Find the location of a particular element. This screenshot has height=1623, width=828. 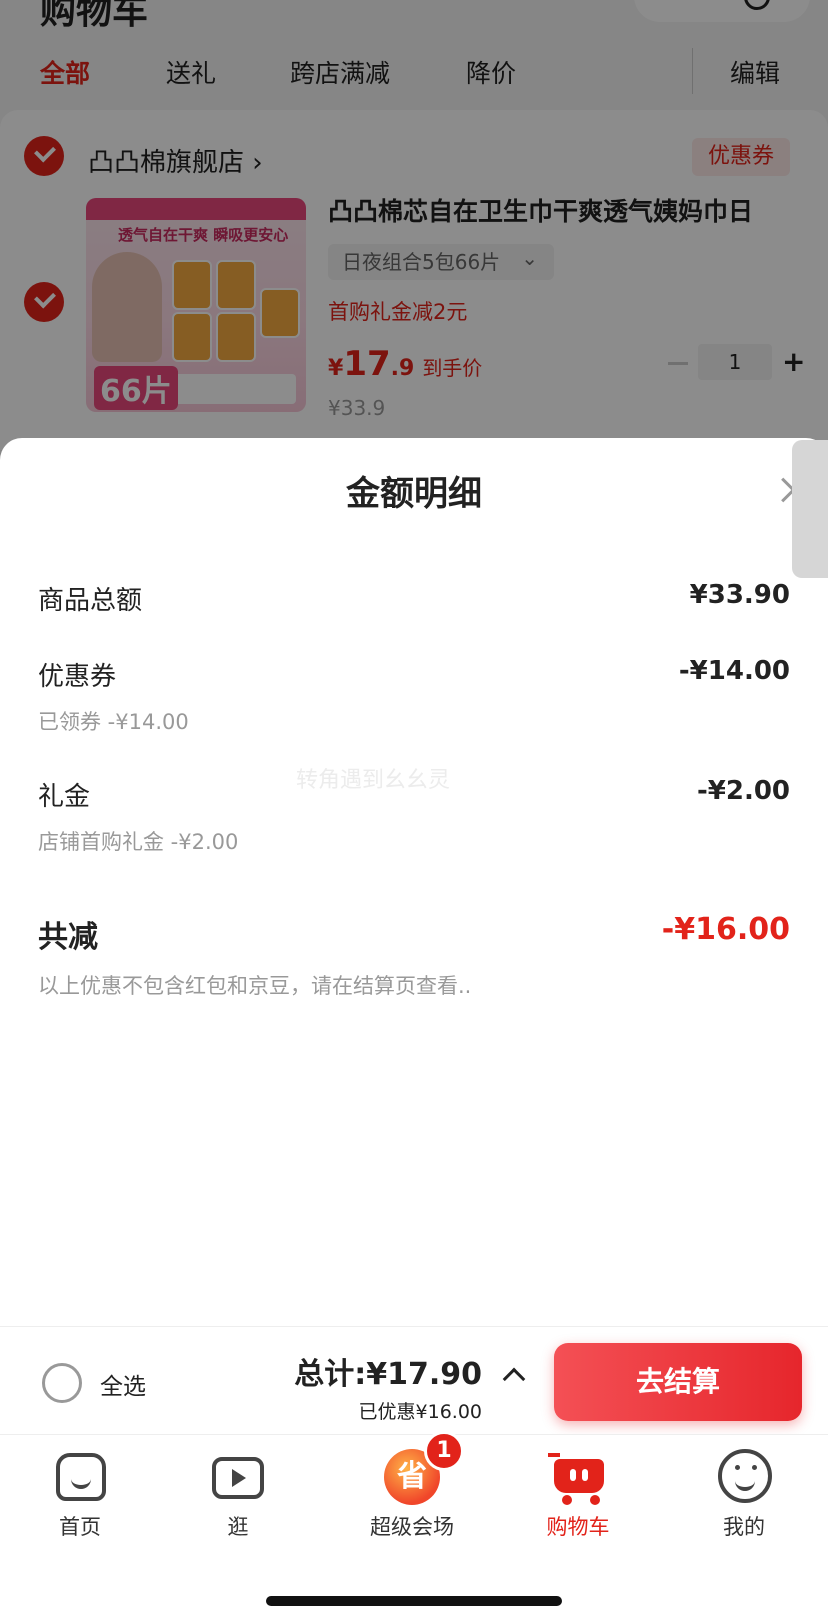

discount-note: 以上优惠不包含红包和京豆，请在结算页查看.. is located at coordinates (255, 986).